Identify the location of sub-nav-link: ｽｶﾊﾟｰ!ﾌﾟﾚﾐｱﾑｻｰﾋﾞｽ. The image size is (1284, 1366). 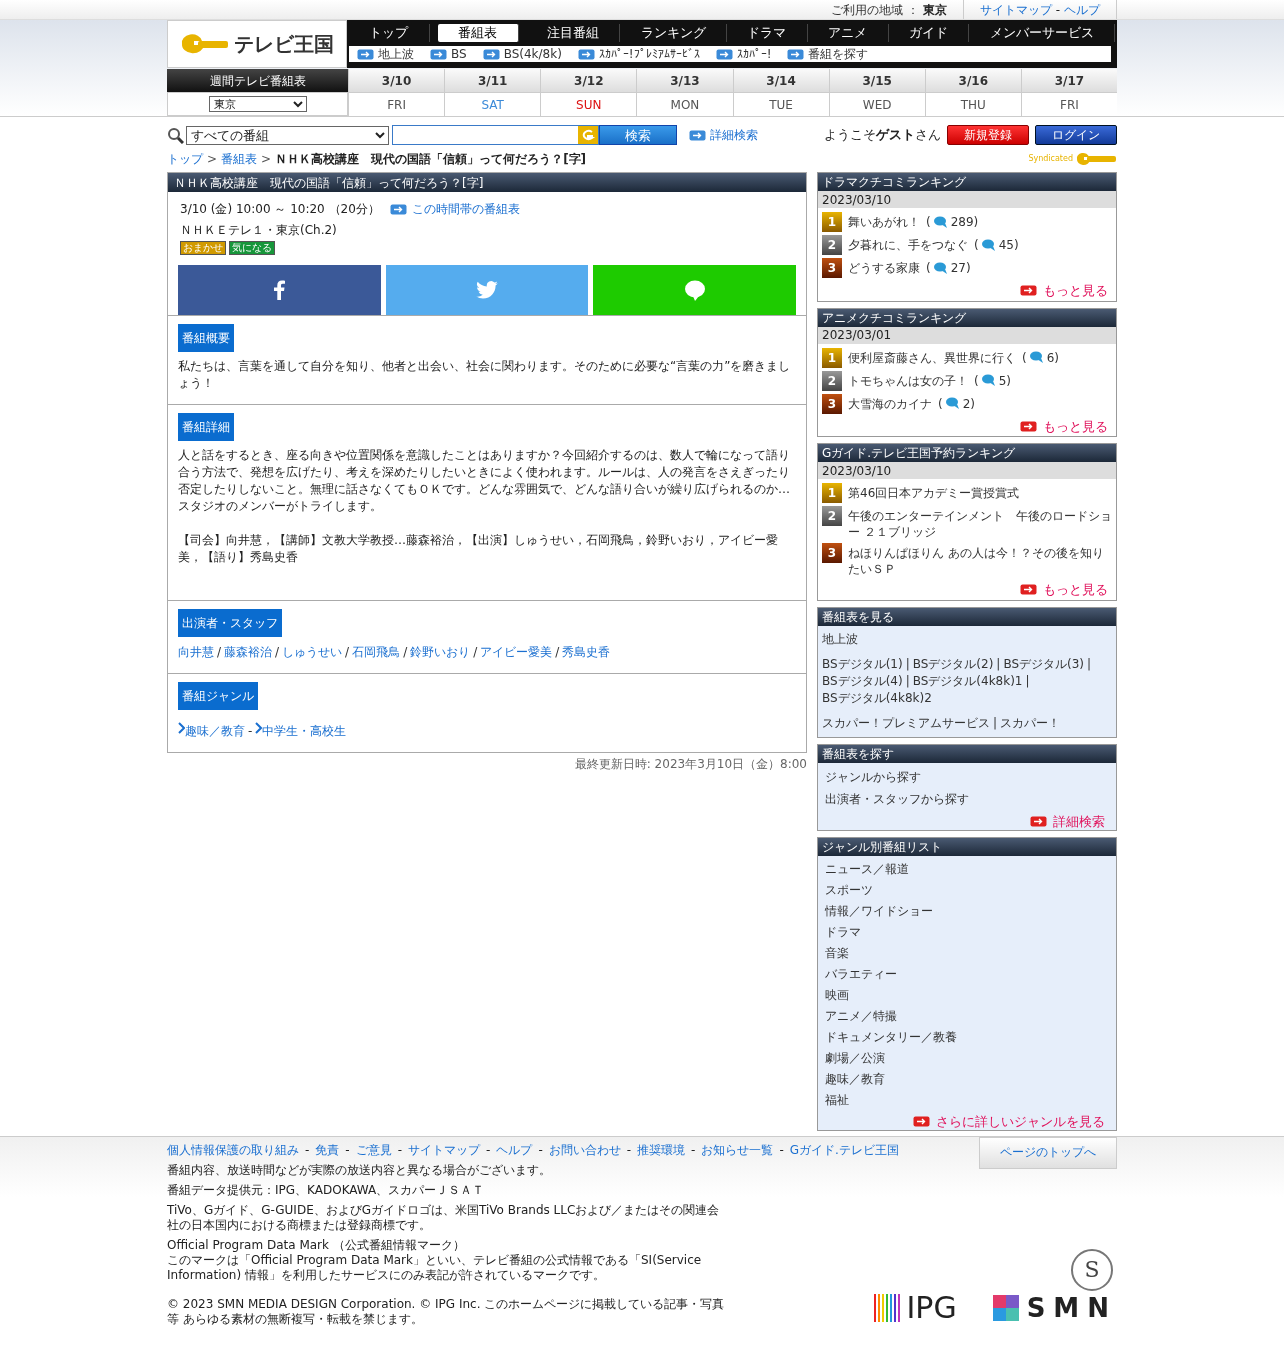
(638, 54).